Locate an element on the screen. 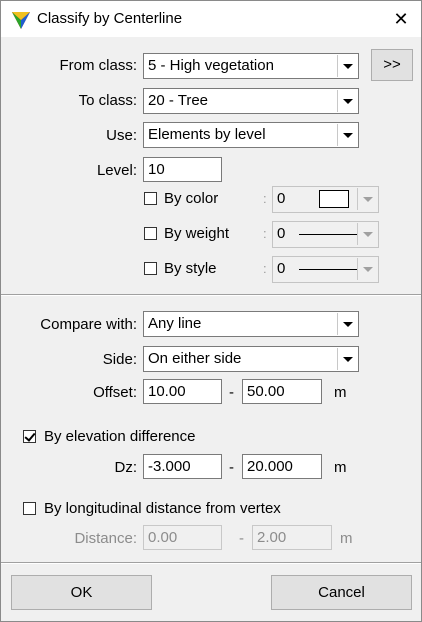 This screenshot has width=422, height=622. by-color-checkbox is located at coordinates (150, 198).